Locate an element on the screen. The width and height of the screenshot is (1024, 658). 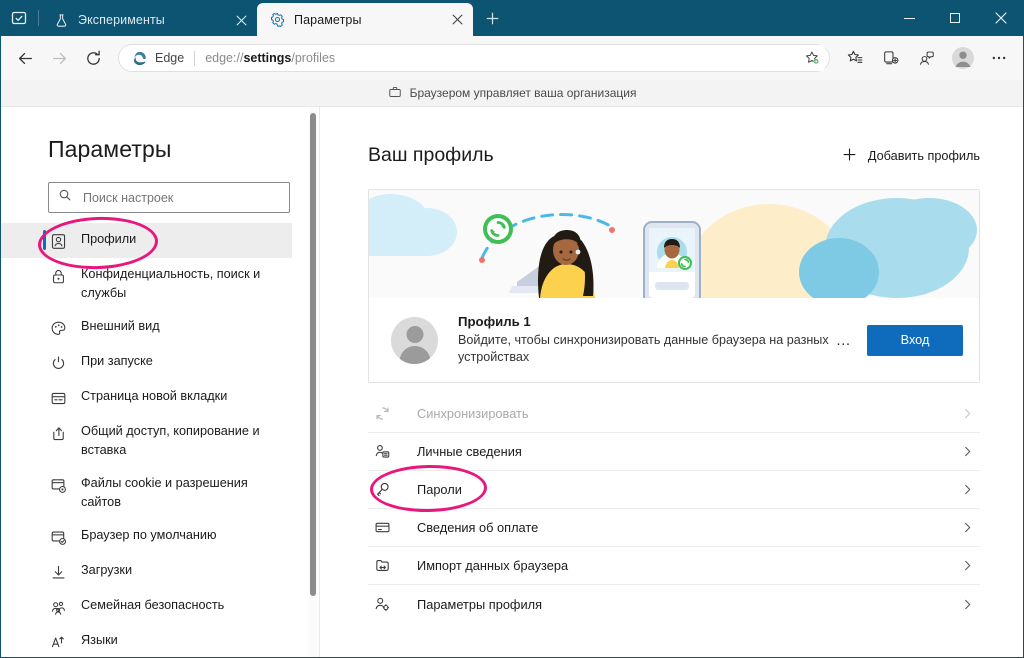
sidebar-item-appearance: Внешний вид is located at coordinates (146, 327).